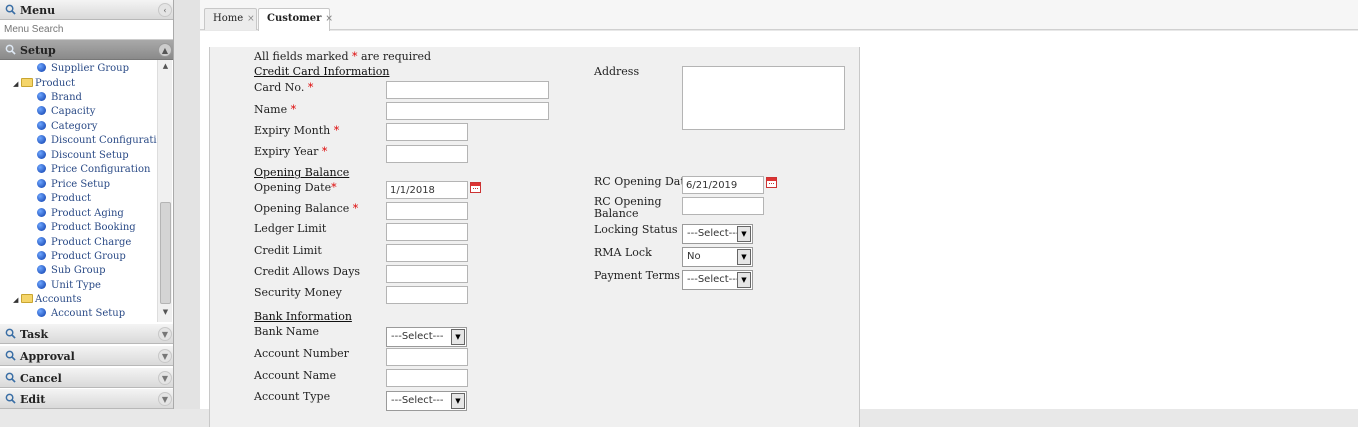  Describe the element at coordinates (165, 50) in the screenshot. I see `chevron-up-icon: ▲` at that location.